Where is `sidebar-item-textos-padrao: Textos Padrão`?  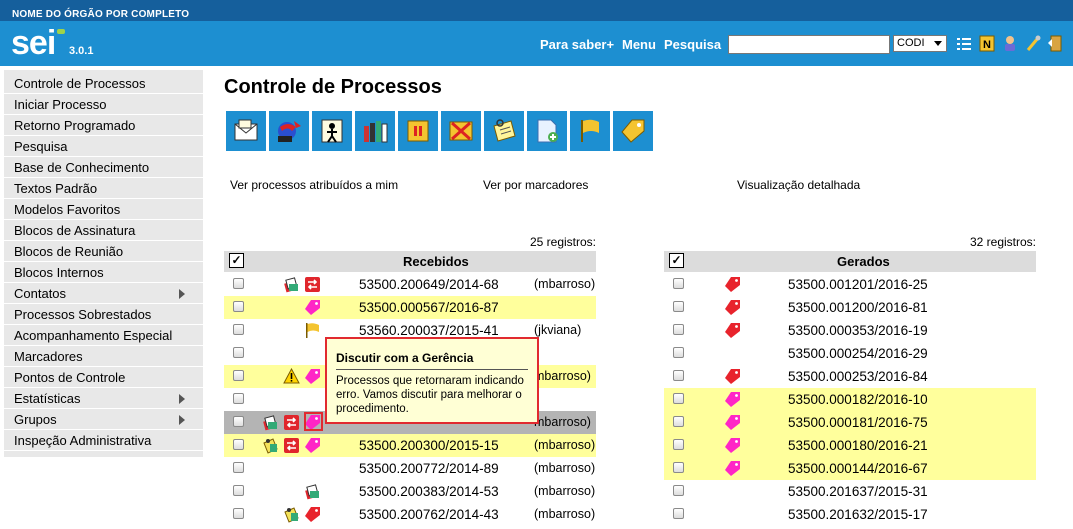
sidebar-item-textos-padrao: Textos Padrão is located at coordinates (103, 189).